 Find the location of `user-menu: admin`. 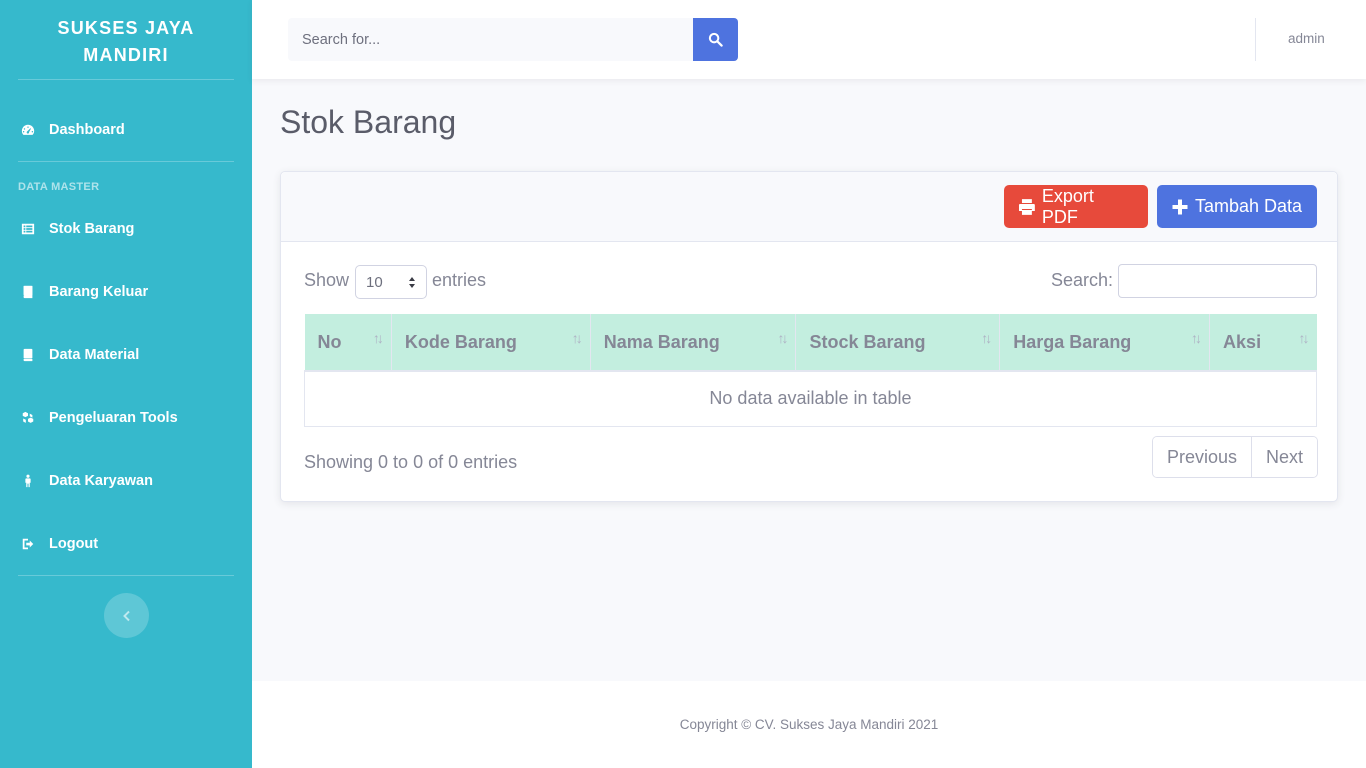

user-menu: admin is located at coordinates (1306, 38).